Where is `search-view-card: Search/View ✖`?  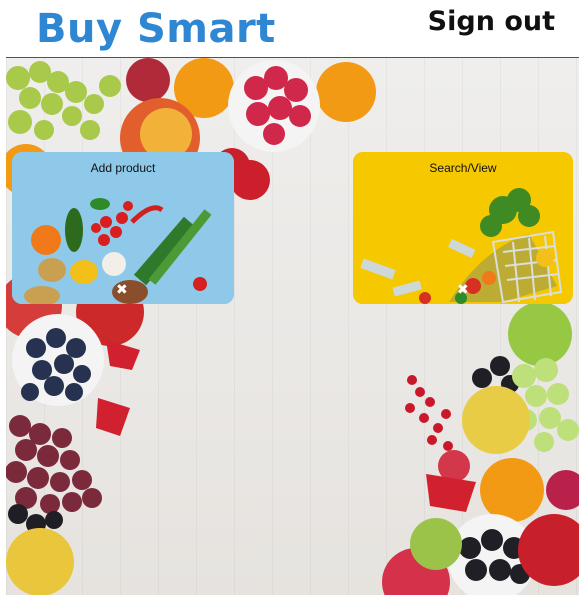 search-view-card: Search/View ✖ is located at coordinates (463, 228).